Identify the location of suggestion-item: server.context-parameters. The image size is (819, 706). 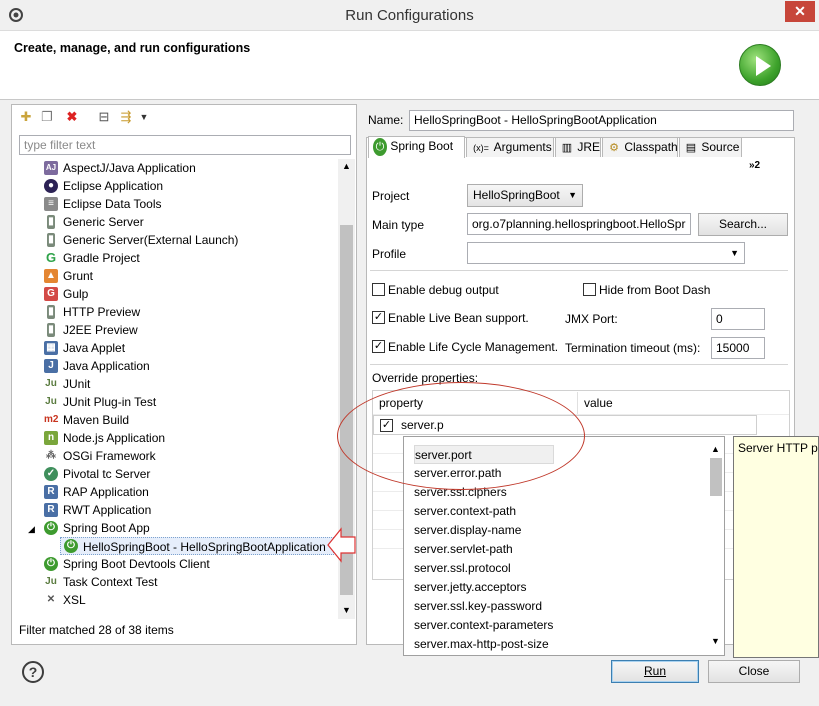
(483, 625).